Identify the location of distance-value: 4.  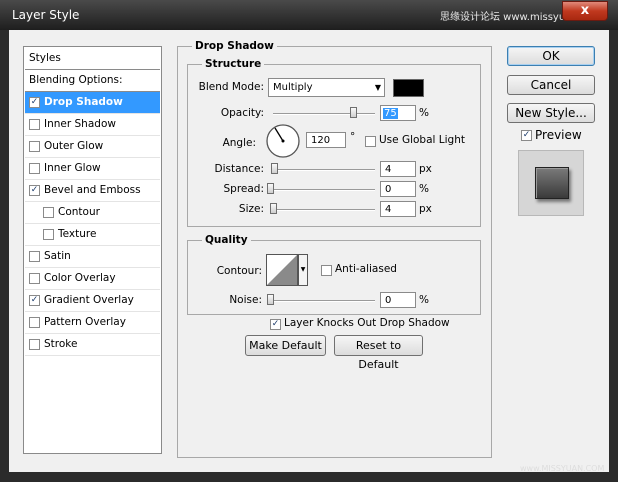
(388, 169).